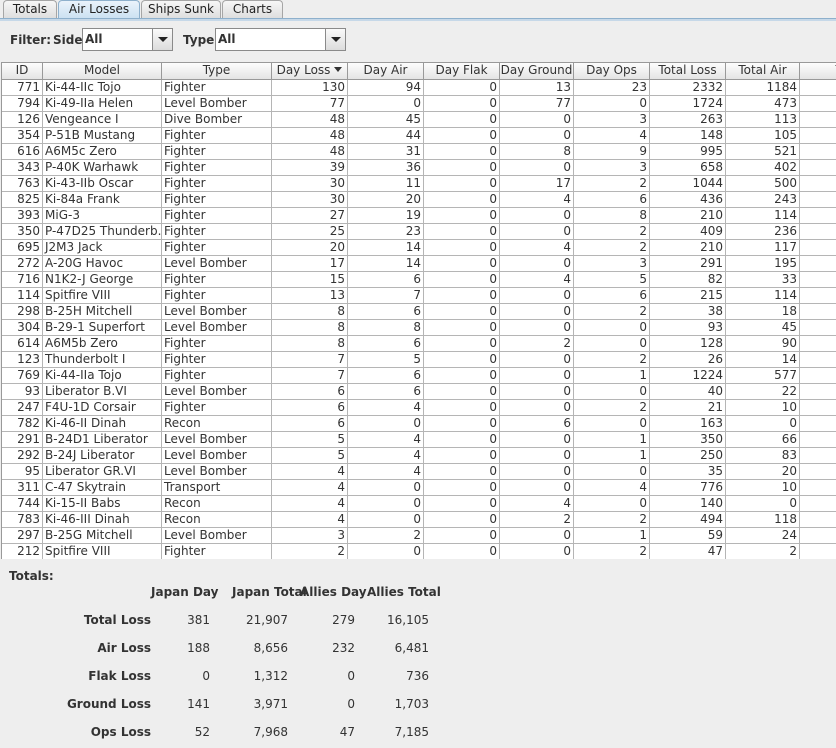 The image size is (836, 748). Describe the element at coordinates (22, 216) in the screenshot. I see `cell-id: 393` at that location.